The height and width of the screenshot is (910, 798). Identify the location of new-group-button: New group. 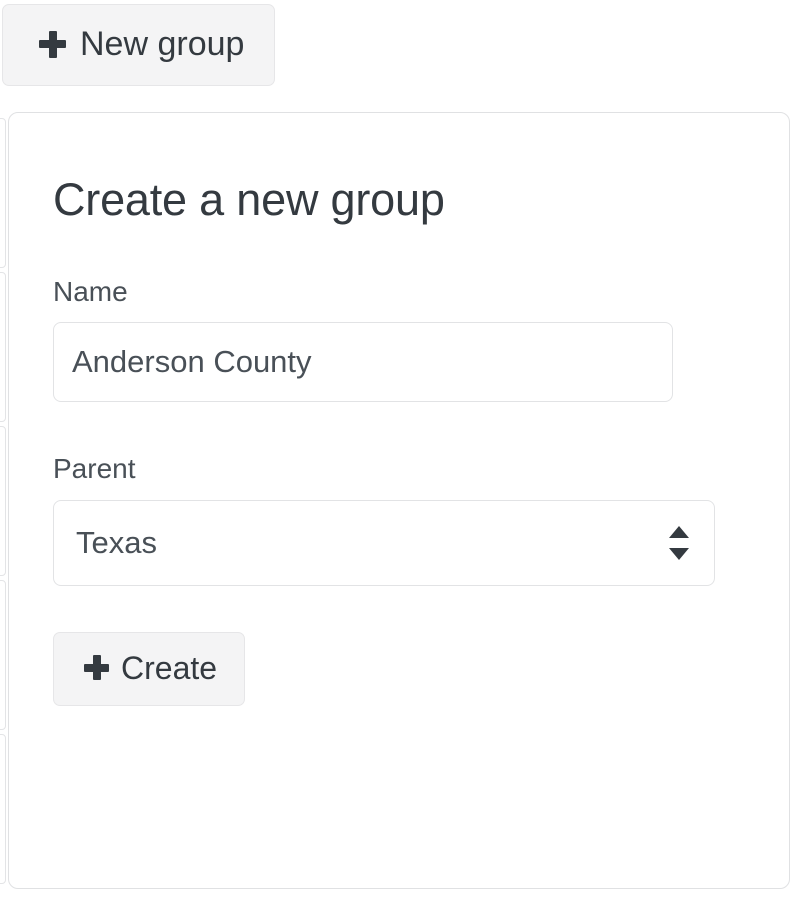
(139, 45).